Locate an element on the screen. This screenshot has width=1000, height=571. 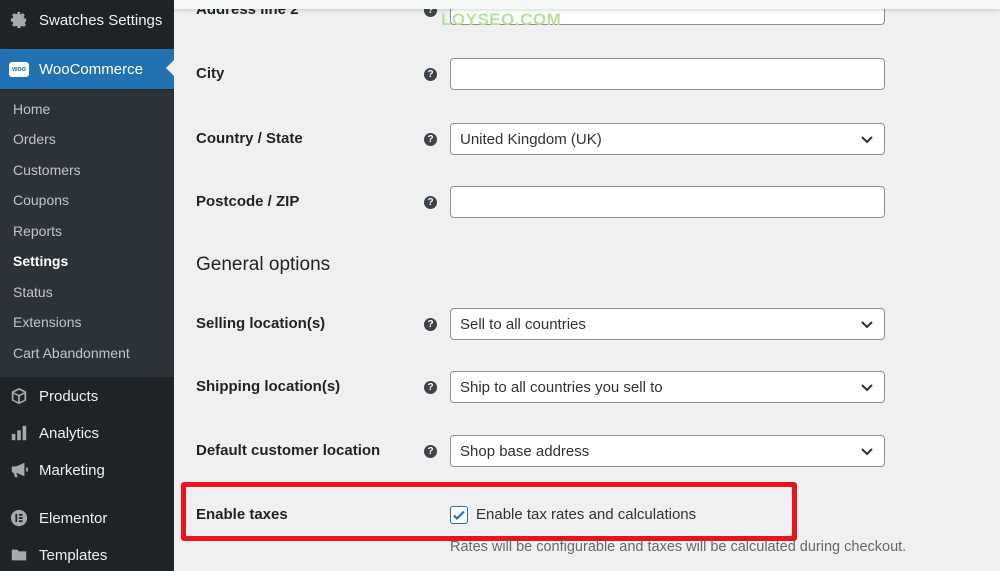
section-title: General options is located at coordinates (263, 264).